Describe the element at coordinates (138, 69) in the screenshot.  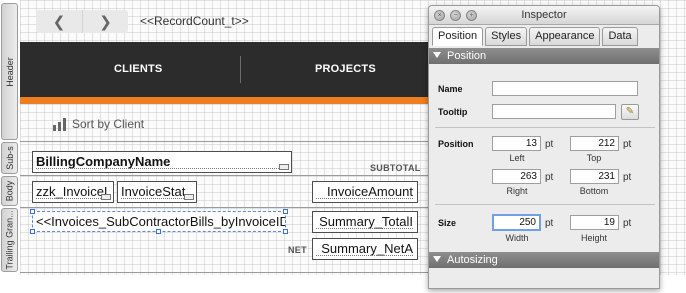
I see `menu-clients: CLIENTS` at that location.